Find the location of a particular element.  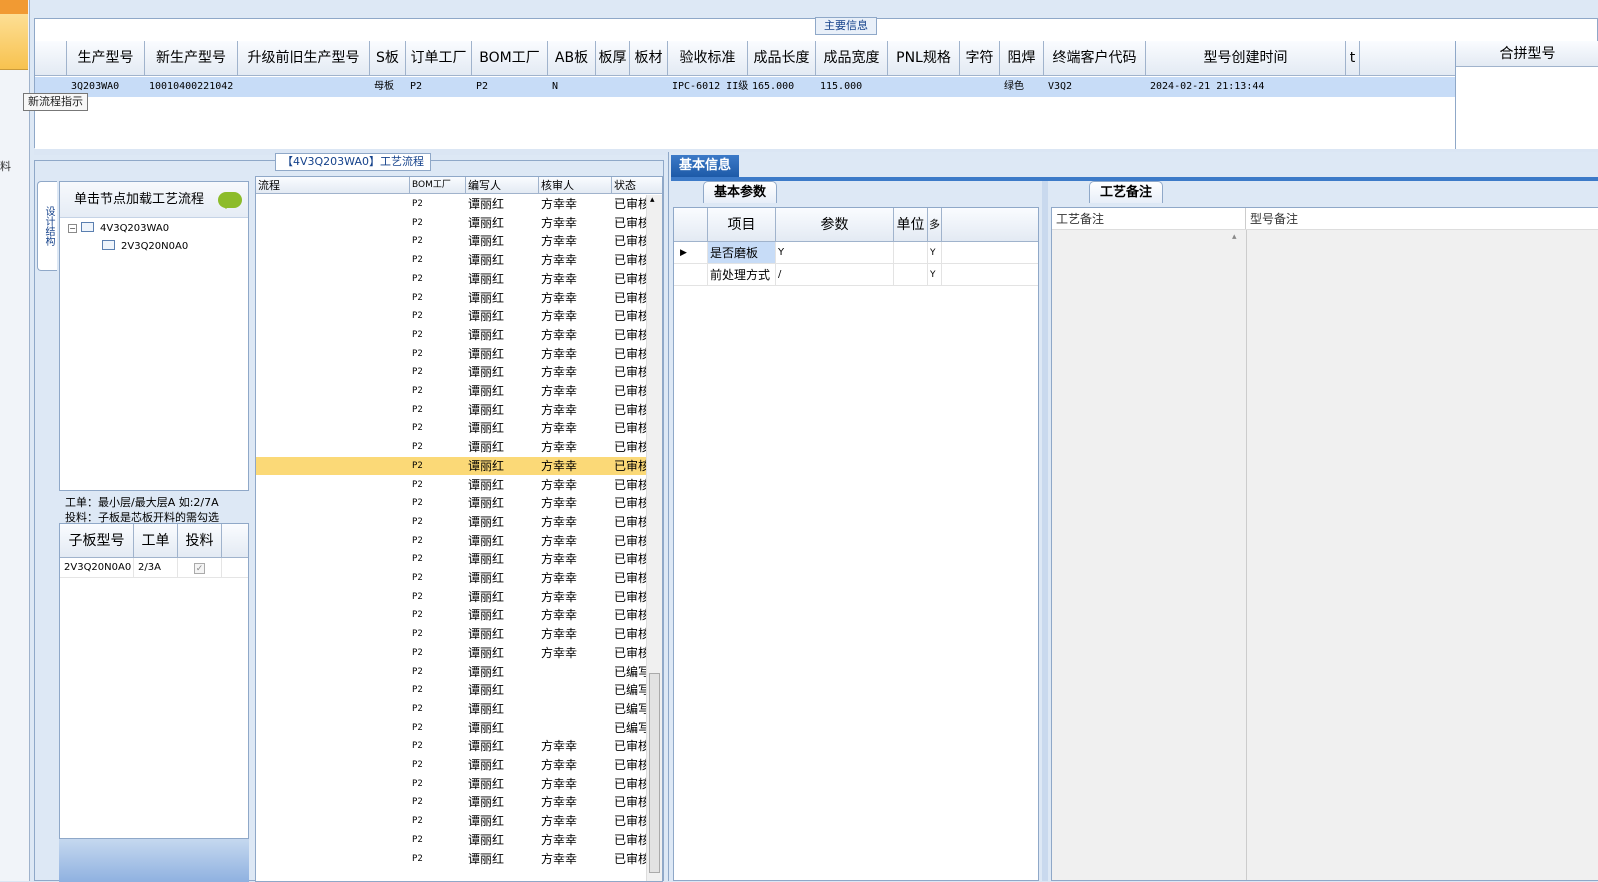

flow-row: 丝印P2谭丽红方幸幸已审核 is located at coordinates (451, 354).